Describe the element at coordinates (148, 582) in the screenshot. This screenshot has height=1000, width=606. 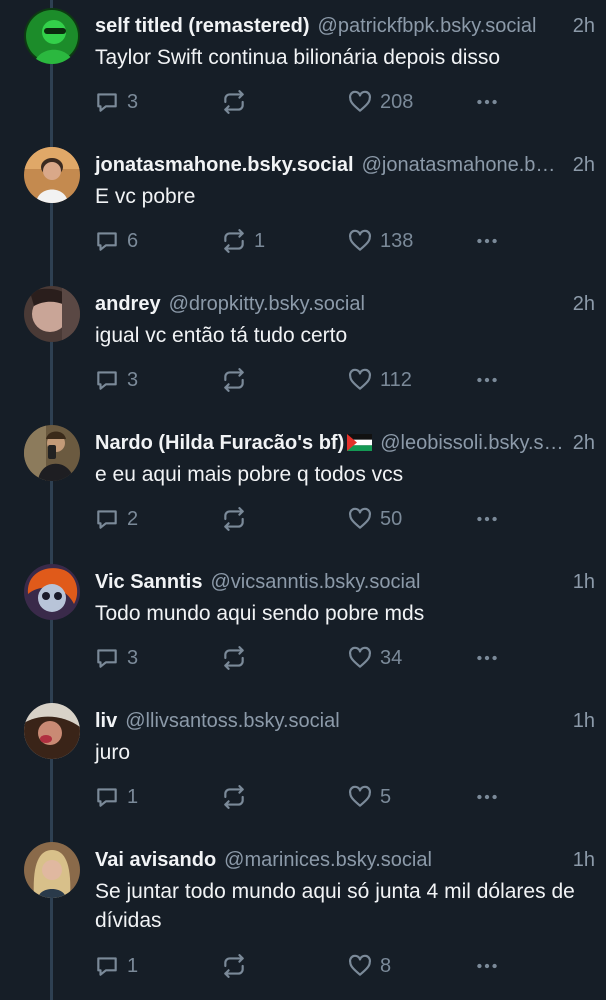
I see `author-name: Vic Sanntis` at that location.